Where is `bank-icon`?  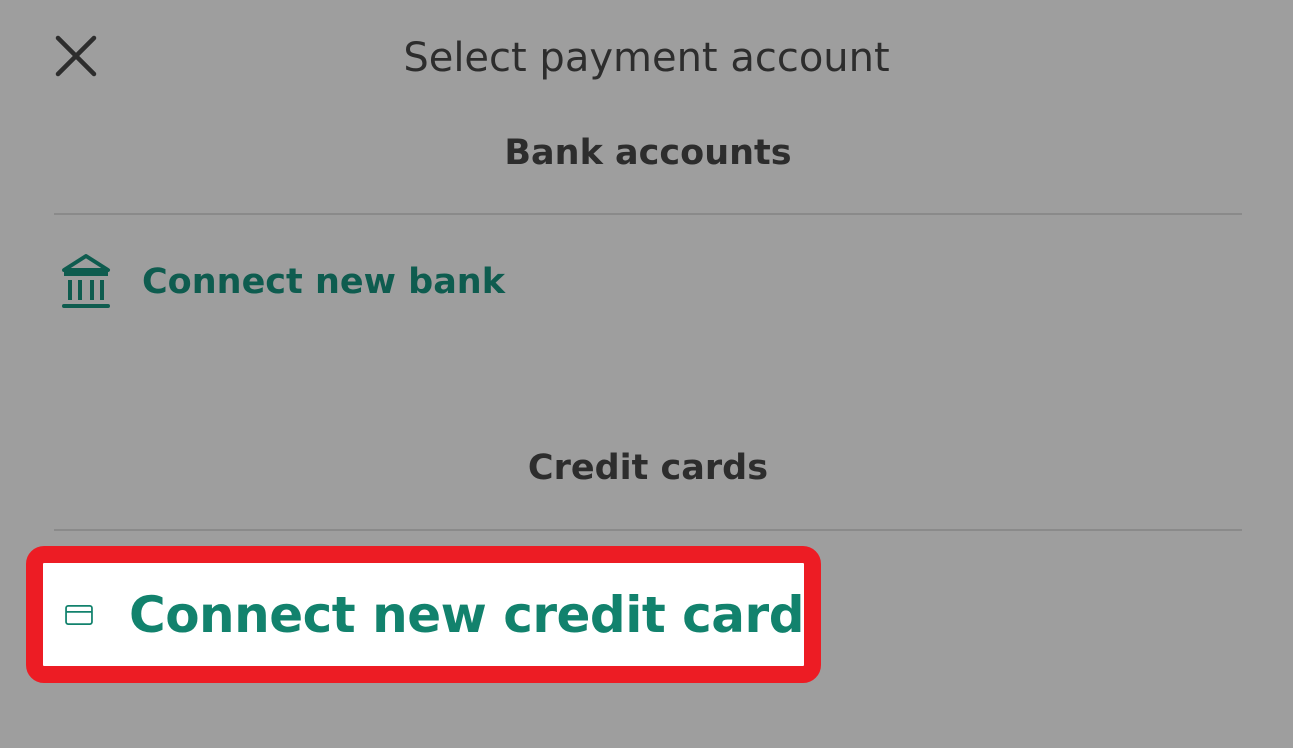
bank-icon is located at coordinates (86, 281).